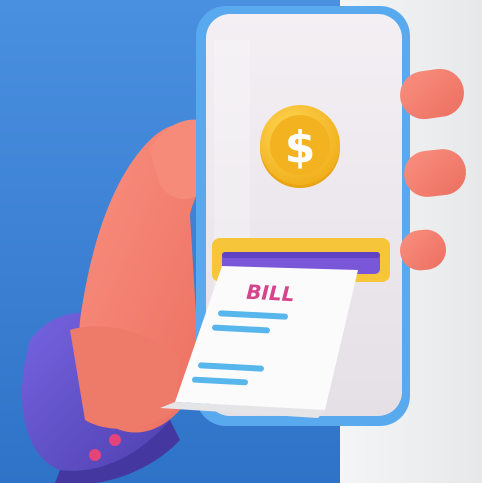 This screenshot has height=483, width=482. I want to click on coin-symbol: $, so click(300, 147).